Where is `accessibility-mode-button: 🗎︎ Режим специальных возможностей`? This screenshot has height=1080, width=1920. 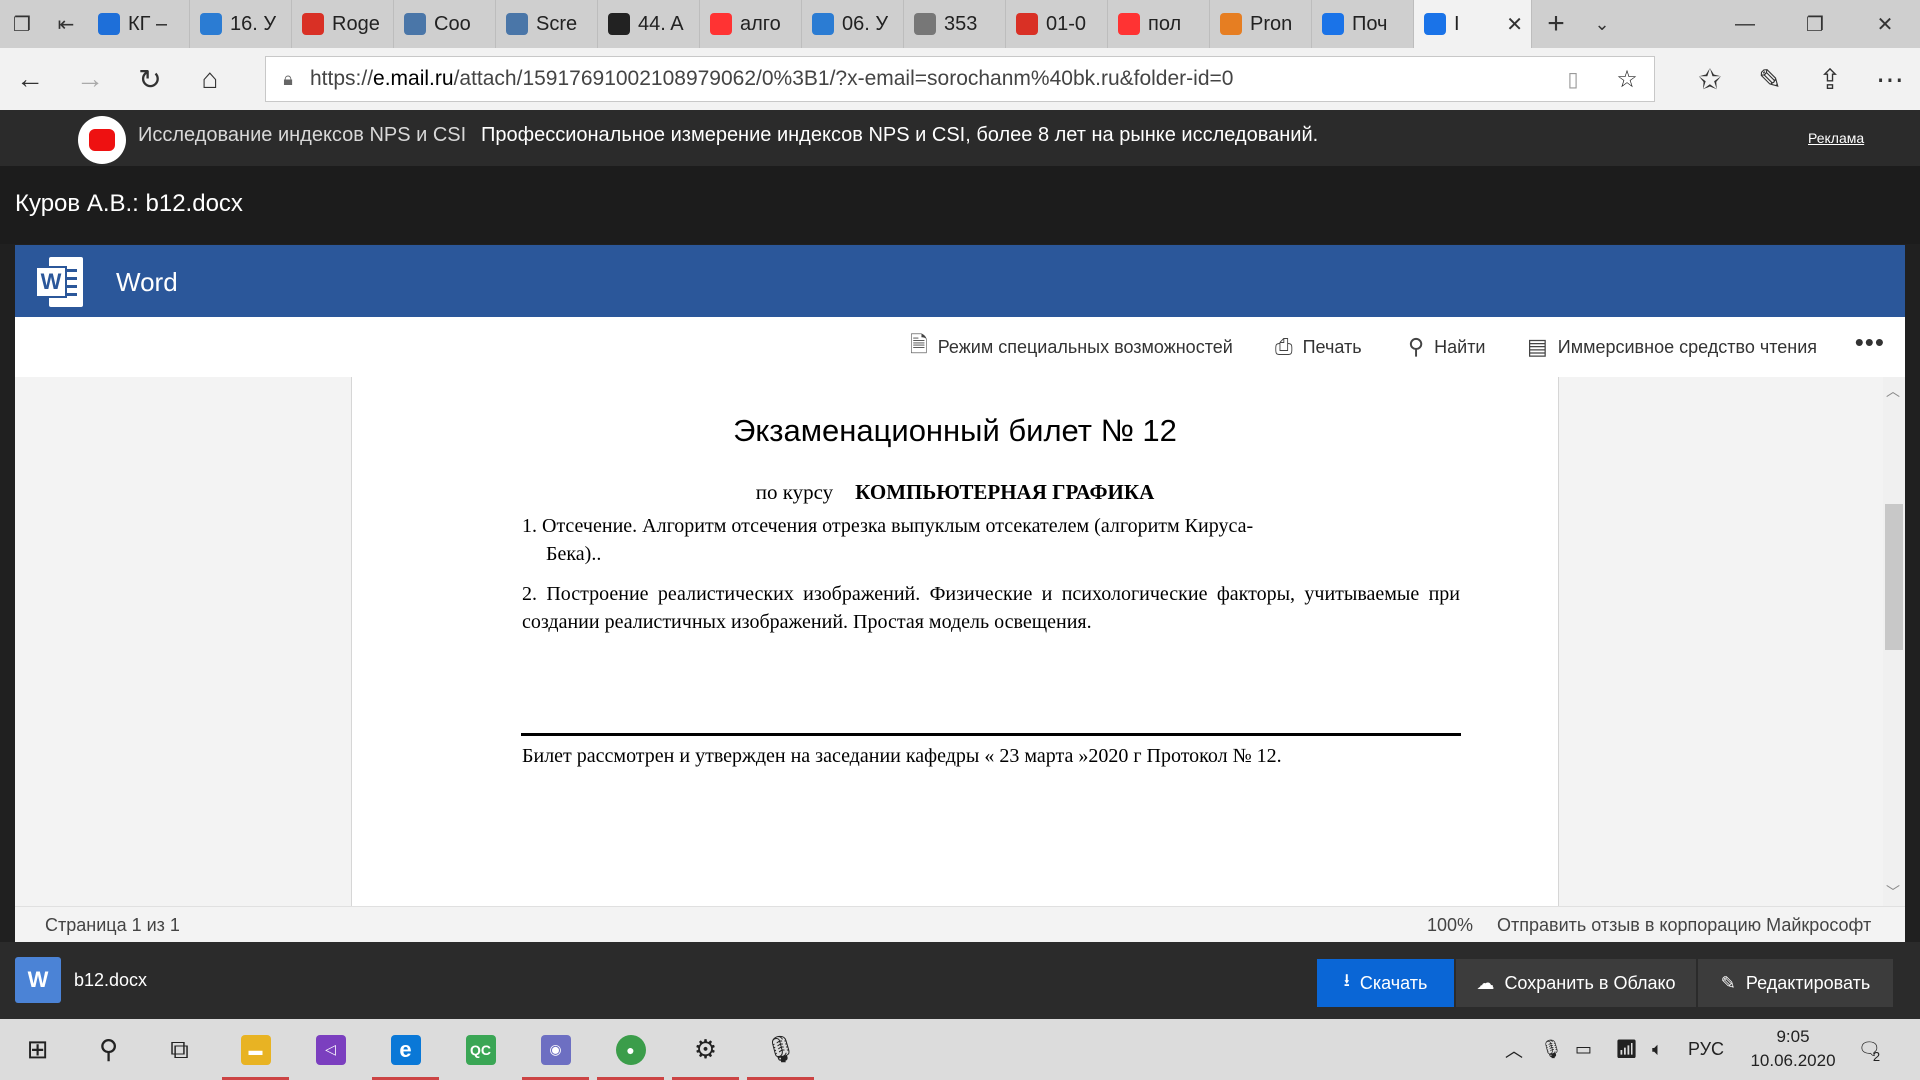
accessibility-mode-button: 🗎︎ Режим специальных возможностей is located at coordinates (1071, 347).